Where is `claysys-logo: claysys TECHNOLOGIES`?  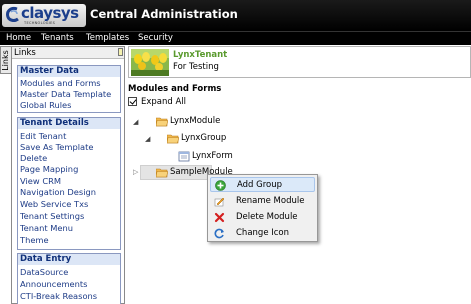
claysys-logo: claysys TECHNOLOGIES is located at coordinates (44, 15).